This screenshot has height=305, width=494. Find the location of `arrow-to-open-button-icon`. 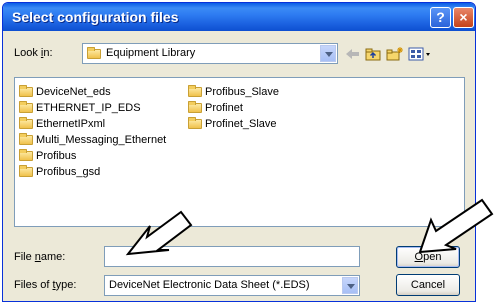

arrow-to-open-button-icon is located at coordinates (456, 226).